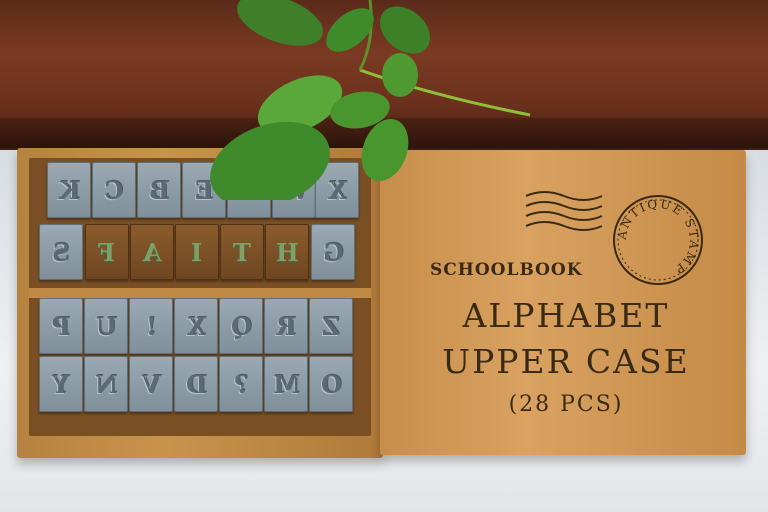 This screenshot has height=512, width=768. What do you see at coordinates (331, 384) in the screenshot?
I see `stamp-letter: O` at bounding box center [331, 384].